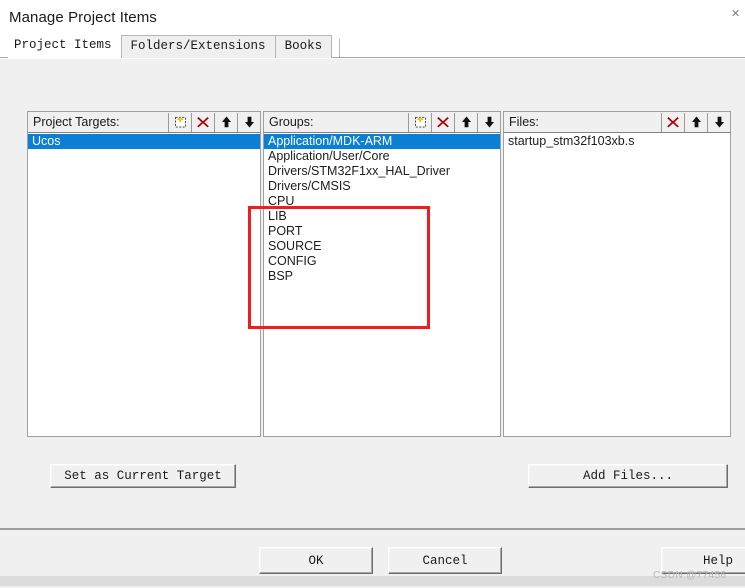 The image size is (745, 588). I want to click on groups-label: Groups:, so click(291, 122).